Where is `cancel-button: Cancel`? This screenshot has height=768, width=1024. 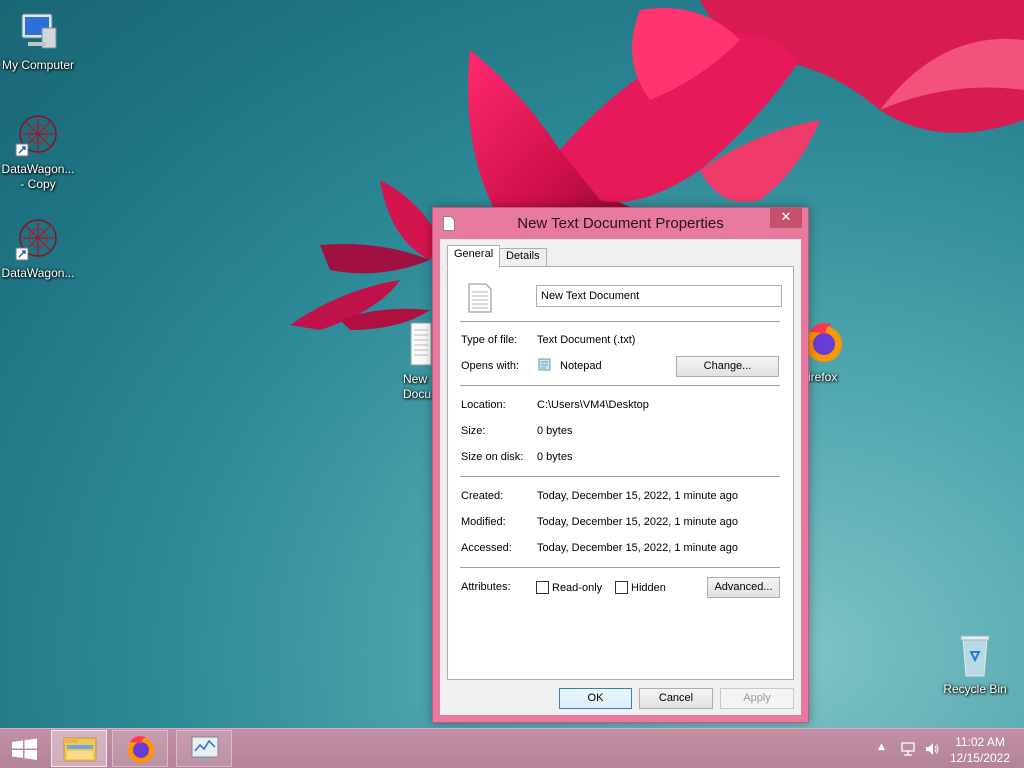
cancel-button: Cancel is located at coordinates (676, 698).